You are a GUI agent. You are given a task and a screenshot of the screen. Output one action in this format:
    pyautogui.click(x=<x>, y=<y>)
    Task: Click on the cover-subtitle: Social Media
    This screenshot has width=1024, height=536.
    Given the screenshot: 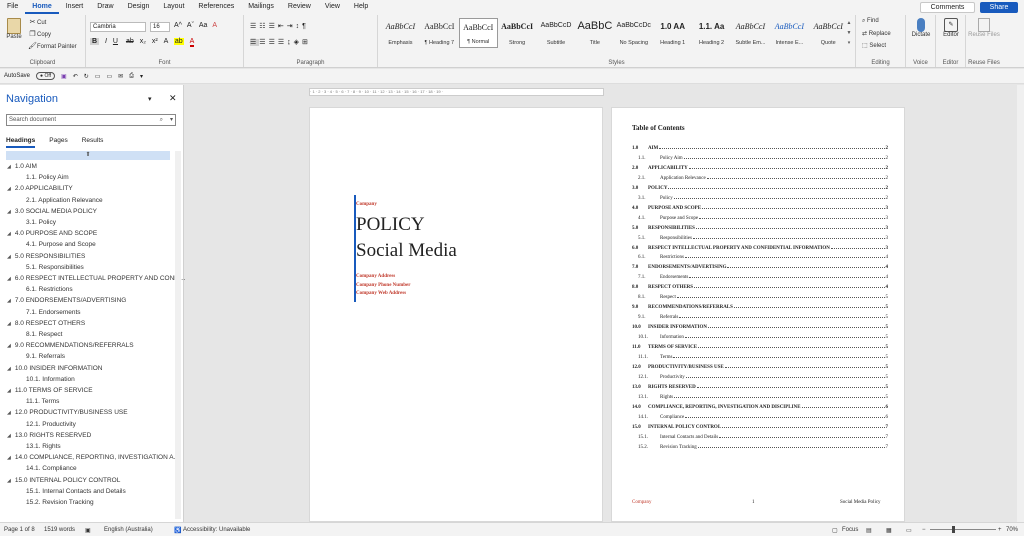 What is the action you would take?
    pyautogui.click(x=406, y=251)
    